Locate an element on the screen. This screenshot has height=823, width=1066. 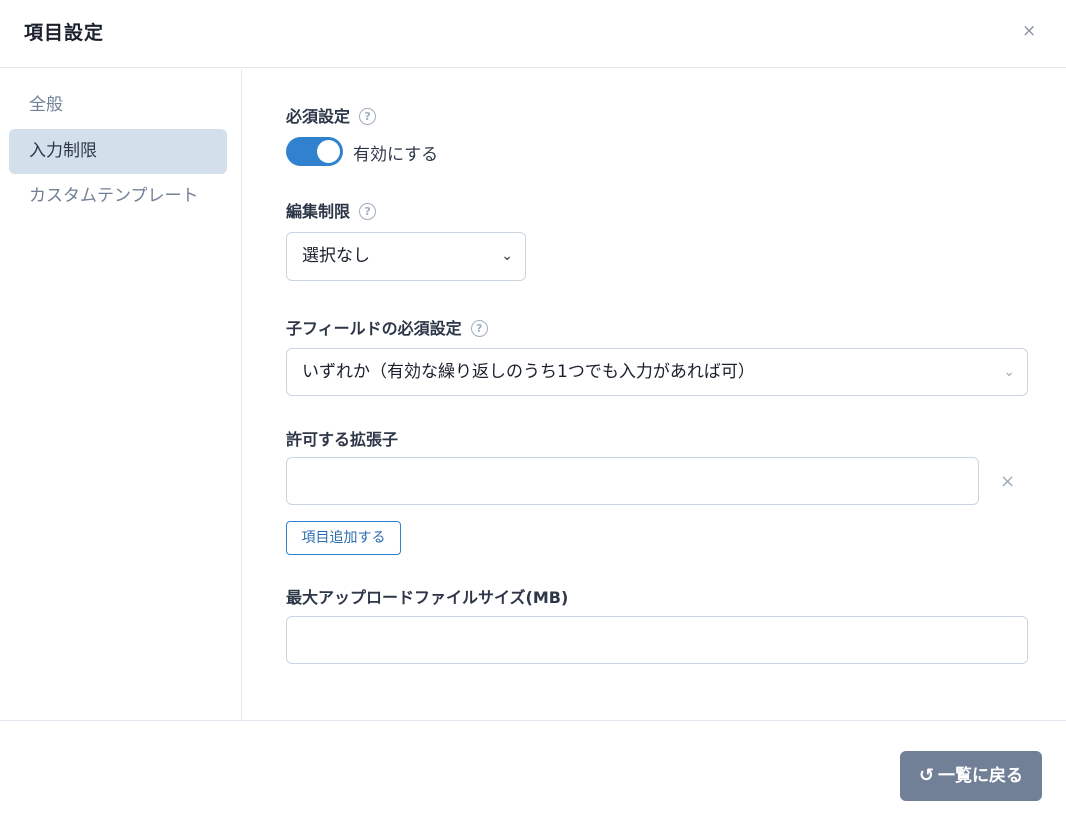
child-required-label: 子フィールドの必須設定? is located at coordinates (387, 327).